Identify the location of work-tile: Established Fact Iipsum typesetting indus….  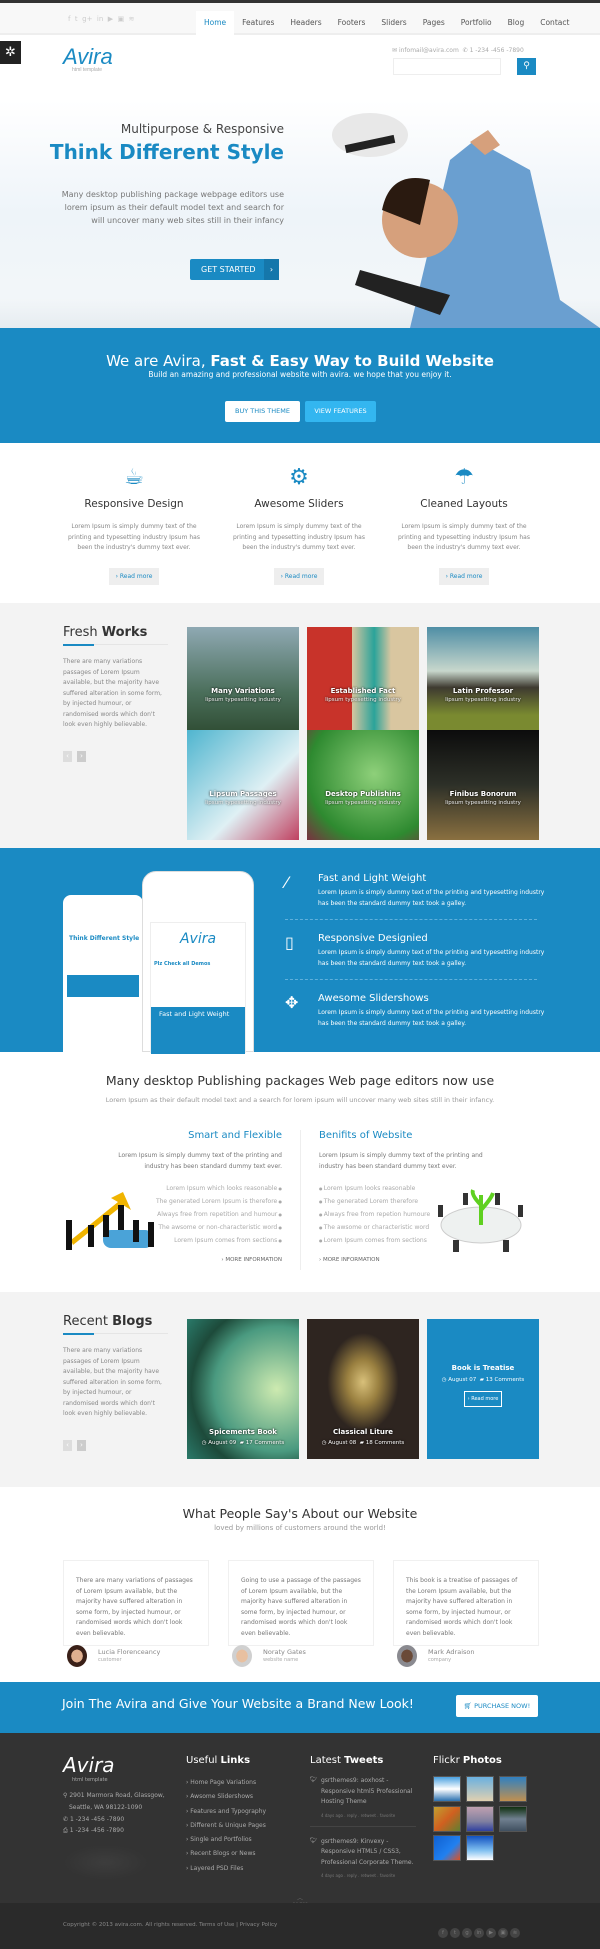
(363, 682).